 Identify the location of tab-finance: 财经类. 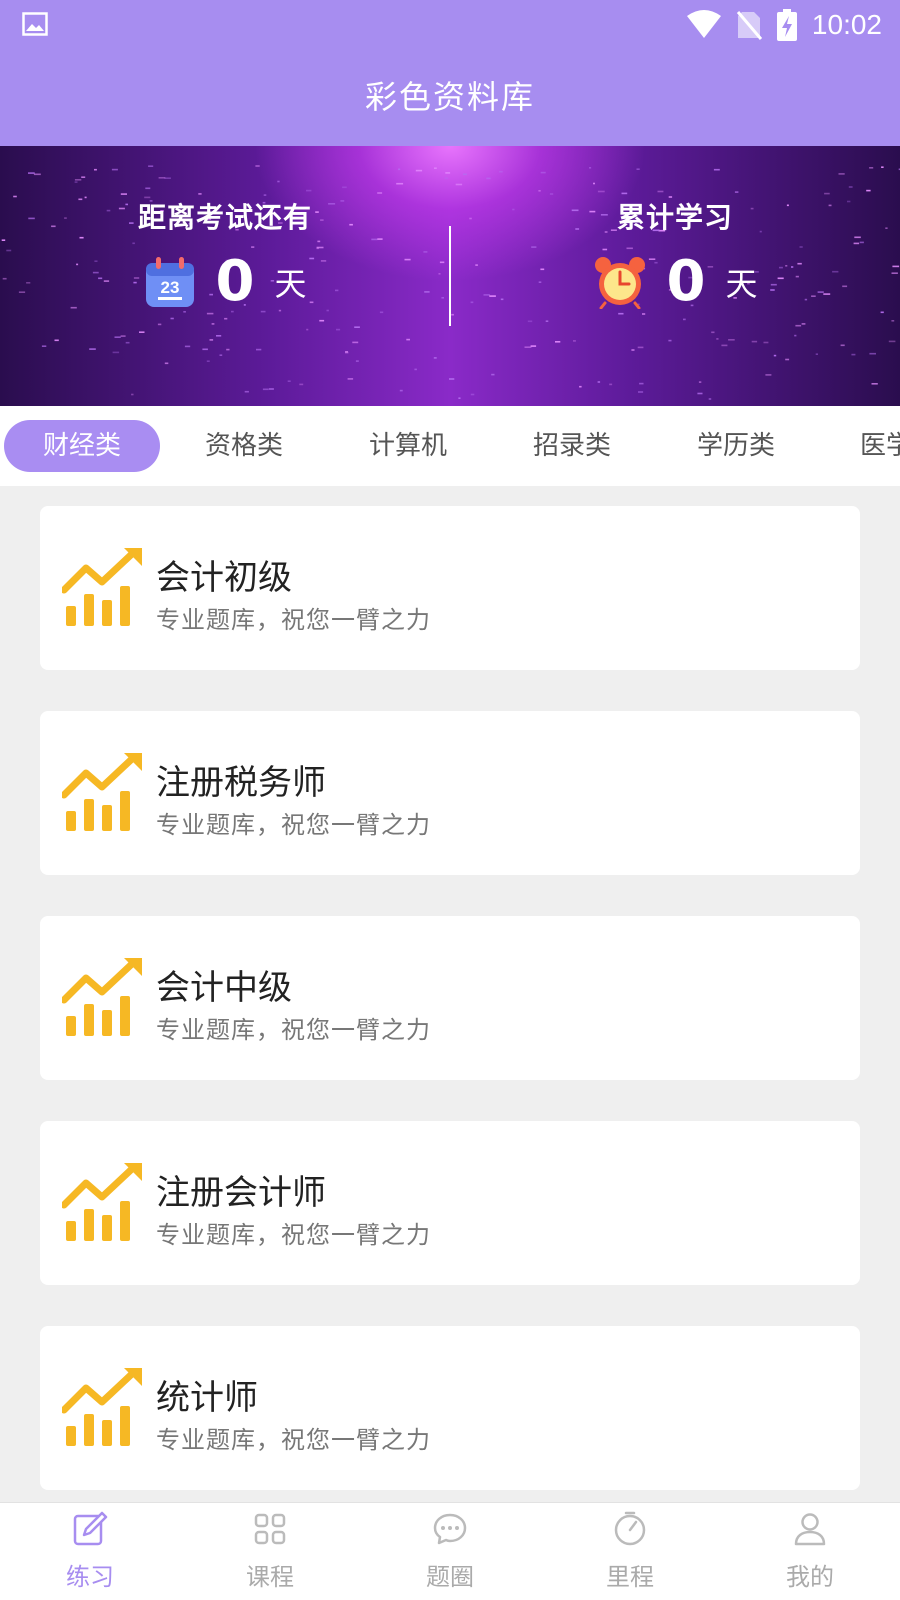
(82, 446).